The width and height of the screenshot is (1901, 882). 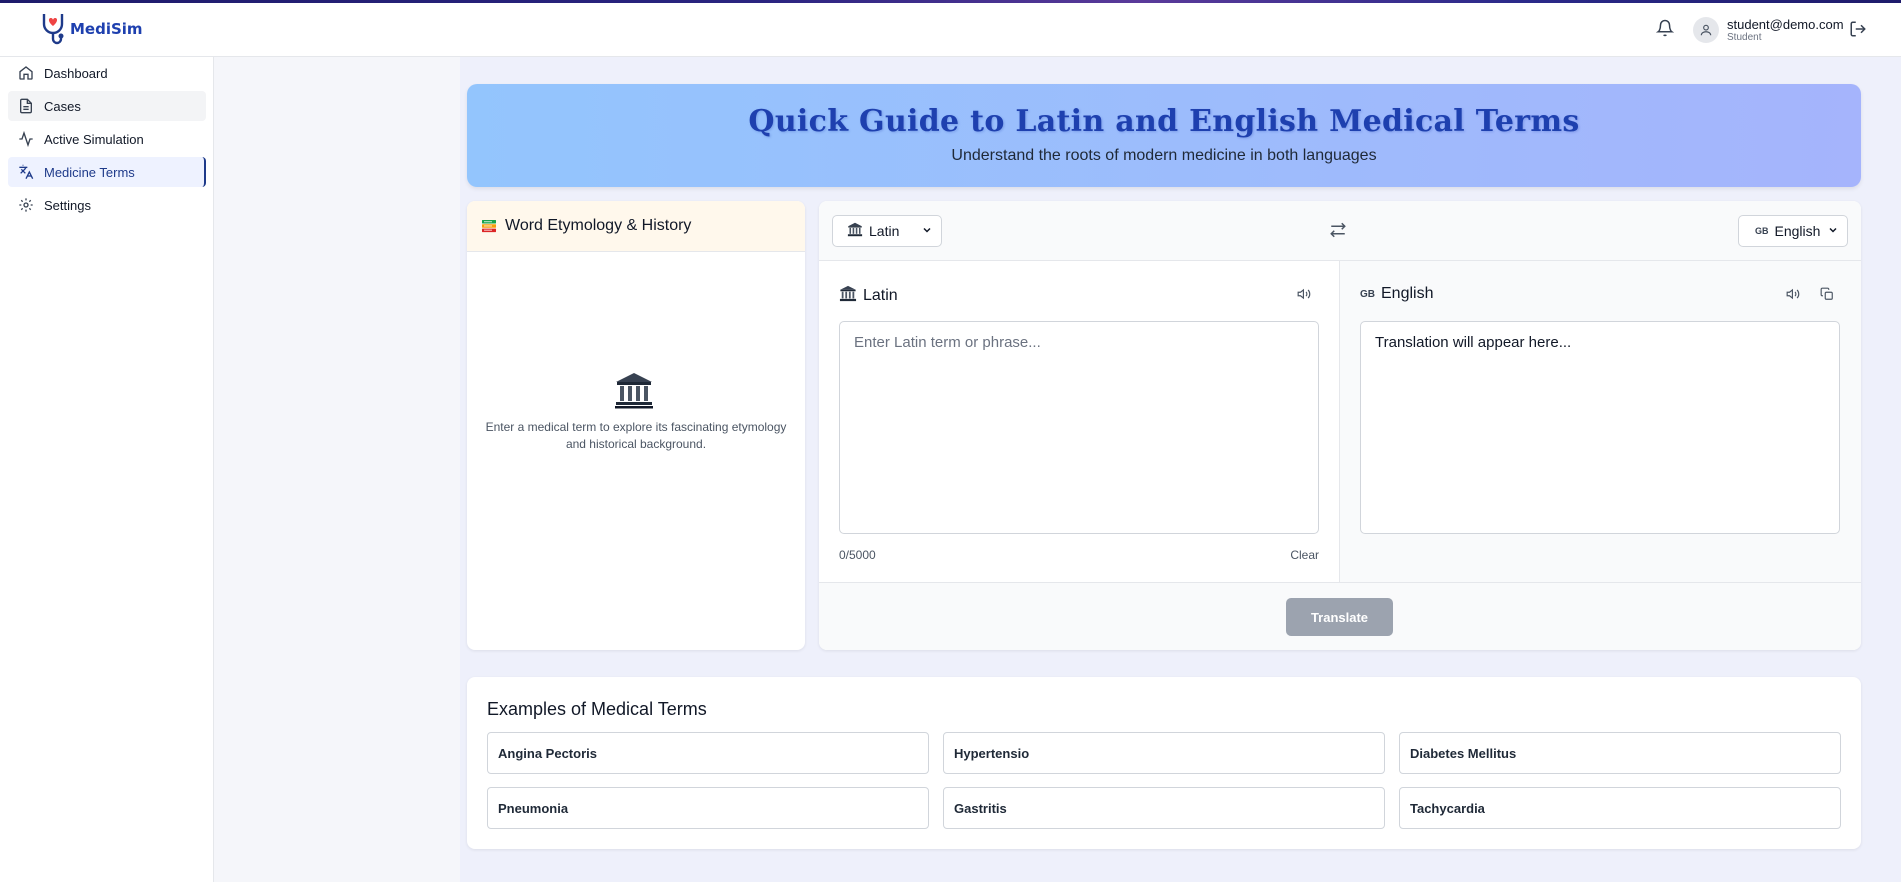 I want to click on etymology-title: Word Etymology & History, so click(x=598, y=225).